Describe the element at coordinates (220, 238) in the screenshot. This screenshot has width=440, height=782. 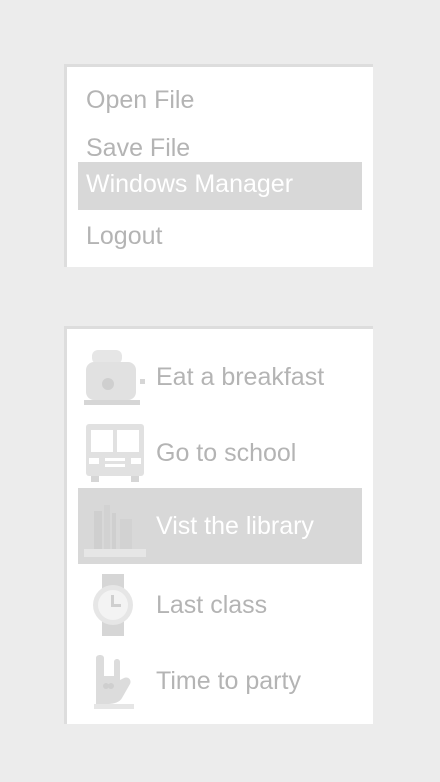
I see `menu-item-logout: Logout` at that location.